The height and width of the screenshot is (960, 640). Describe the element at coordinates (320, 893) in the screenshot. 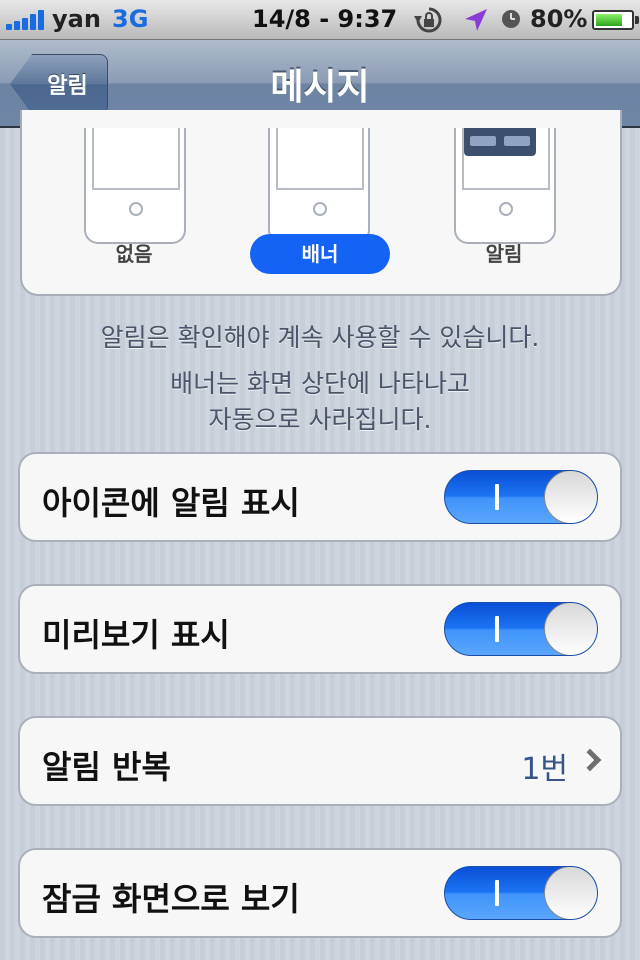

I see `lock-screen-setting-row: 잠금 화면으로 보기` at that location.